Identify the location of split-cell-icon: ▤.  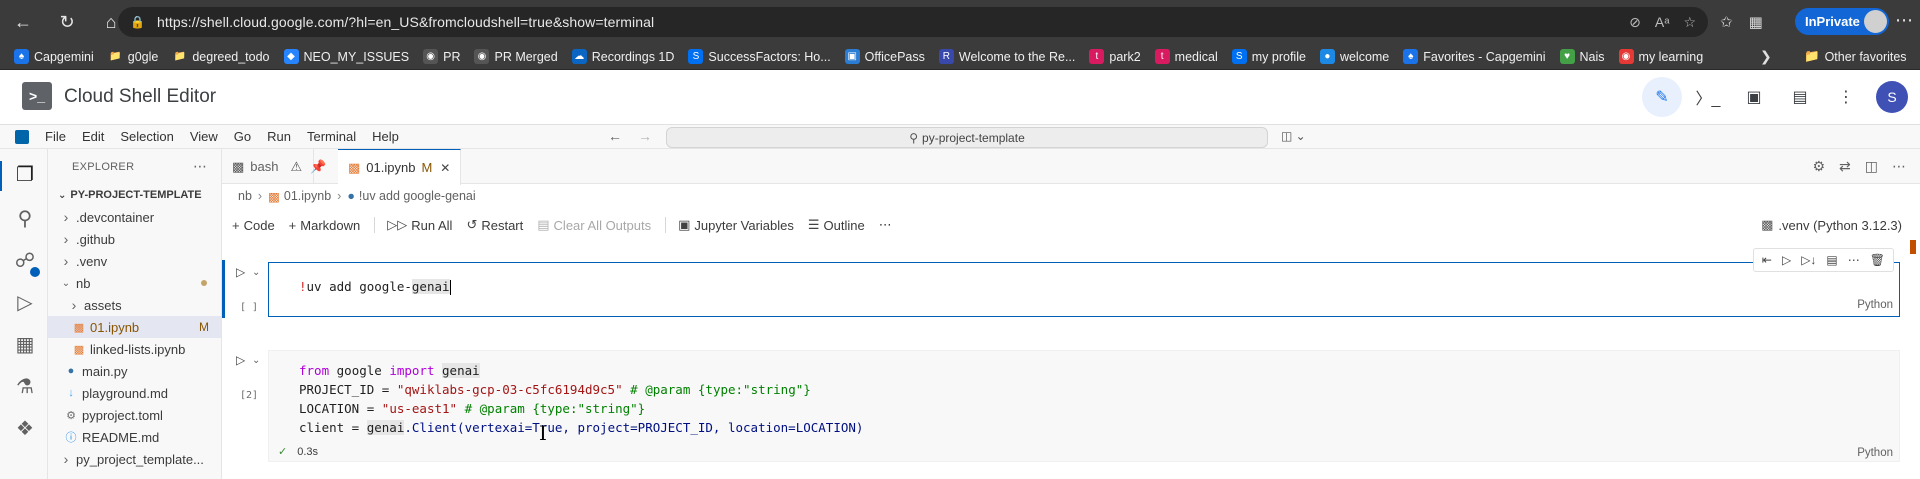
(1831, 260).